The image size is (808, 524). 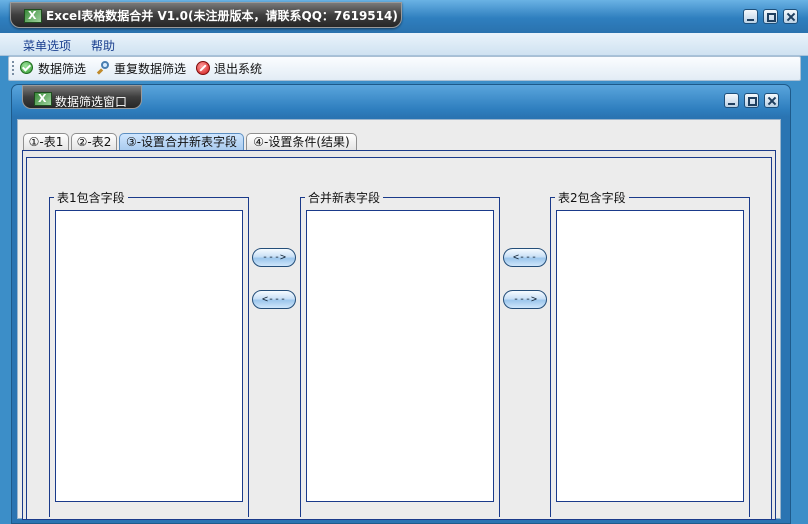 I want to click on menu-options: 菜单选项, so click(x=47, y=45).